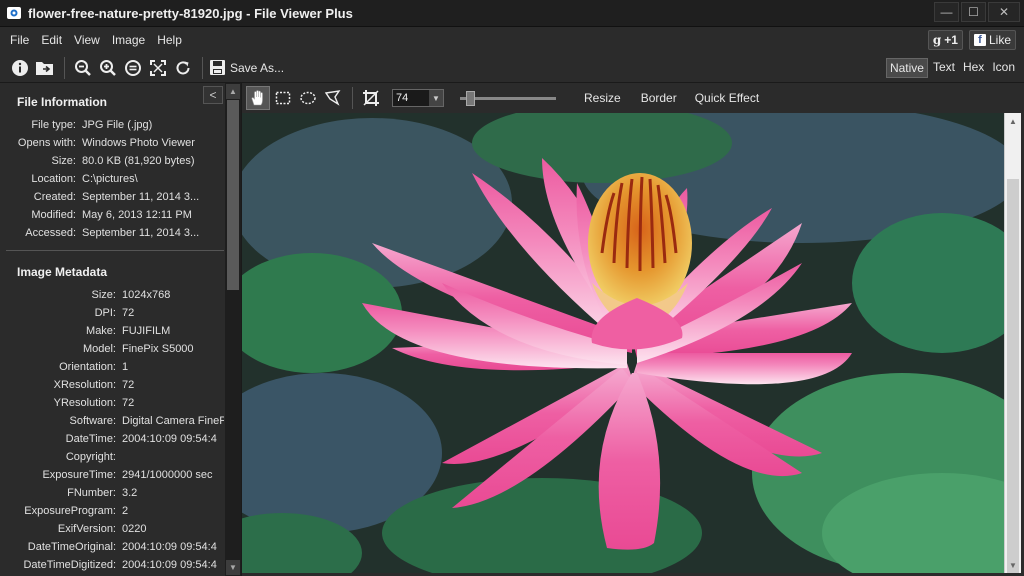 Image resolution: width=1024 pixels, height=576 pixels. I want to click on open-folder-icon, so click(44, 68).